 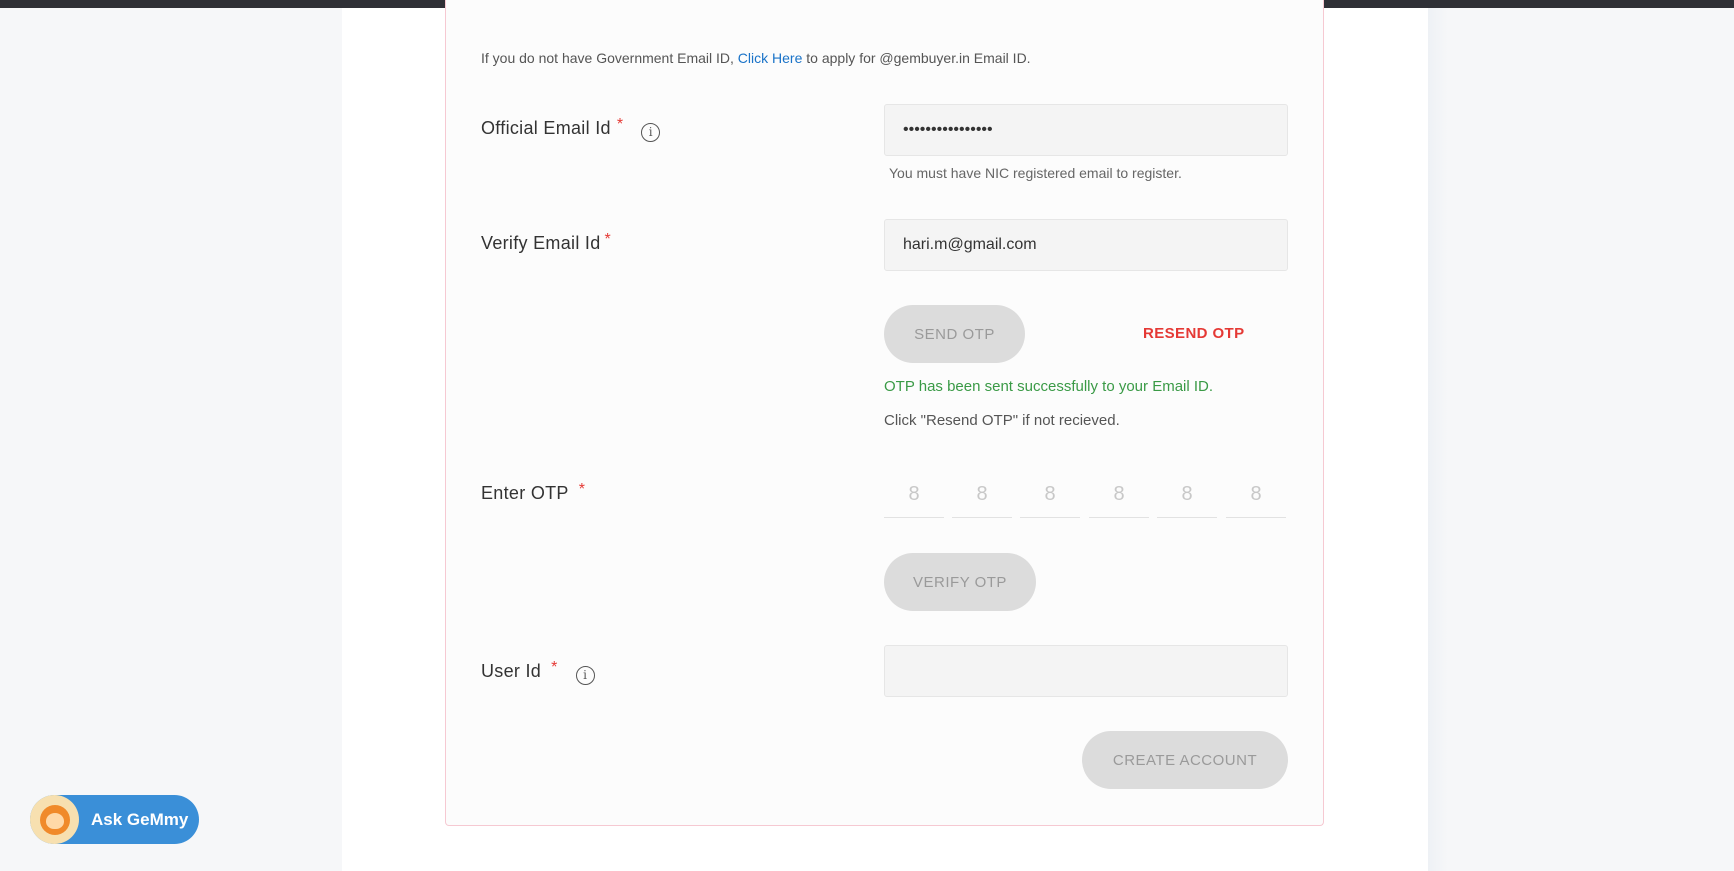 I want to click on otp-digit-1: 8, so click(x=914, y=495).